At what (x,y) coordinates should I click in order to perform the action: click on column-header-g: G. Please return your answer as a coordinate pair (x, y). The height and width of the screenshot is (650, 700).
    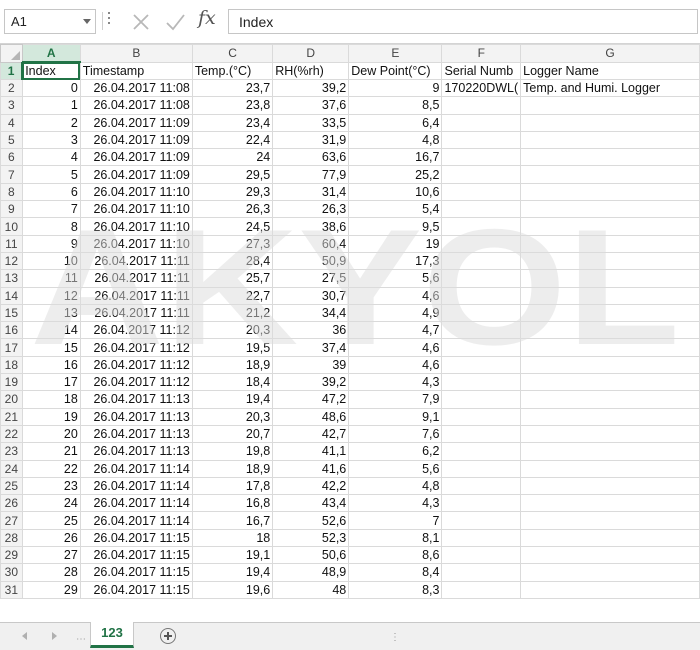
    Looking at the image, I should click on (610, 53).